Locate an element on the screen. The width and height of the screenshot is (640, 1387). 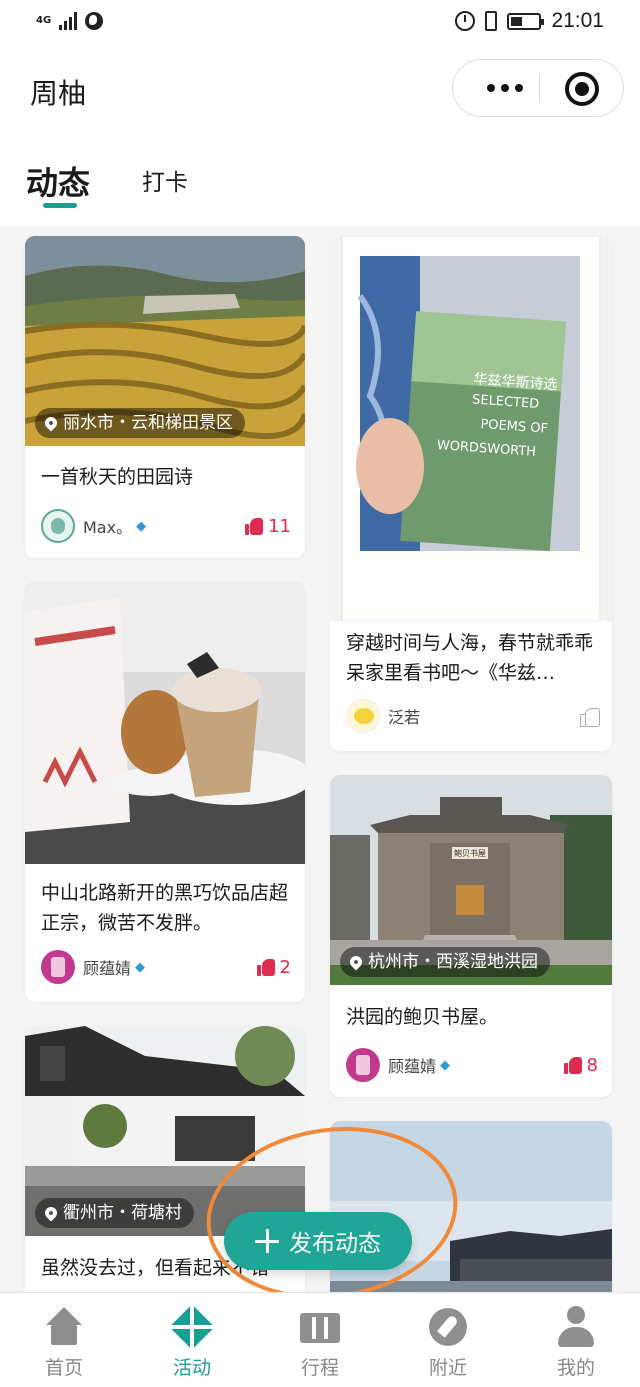
book-photo: SELECTED POEMS OF WORDSWORTH 华兹华斯诗选 is located at coordinates (471, 428).